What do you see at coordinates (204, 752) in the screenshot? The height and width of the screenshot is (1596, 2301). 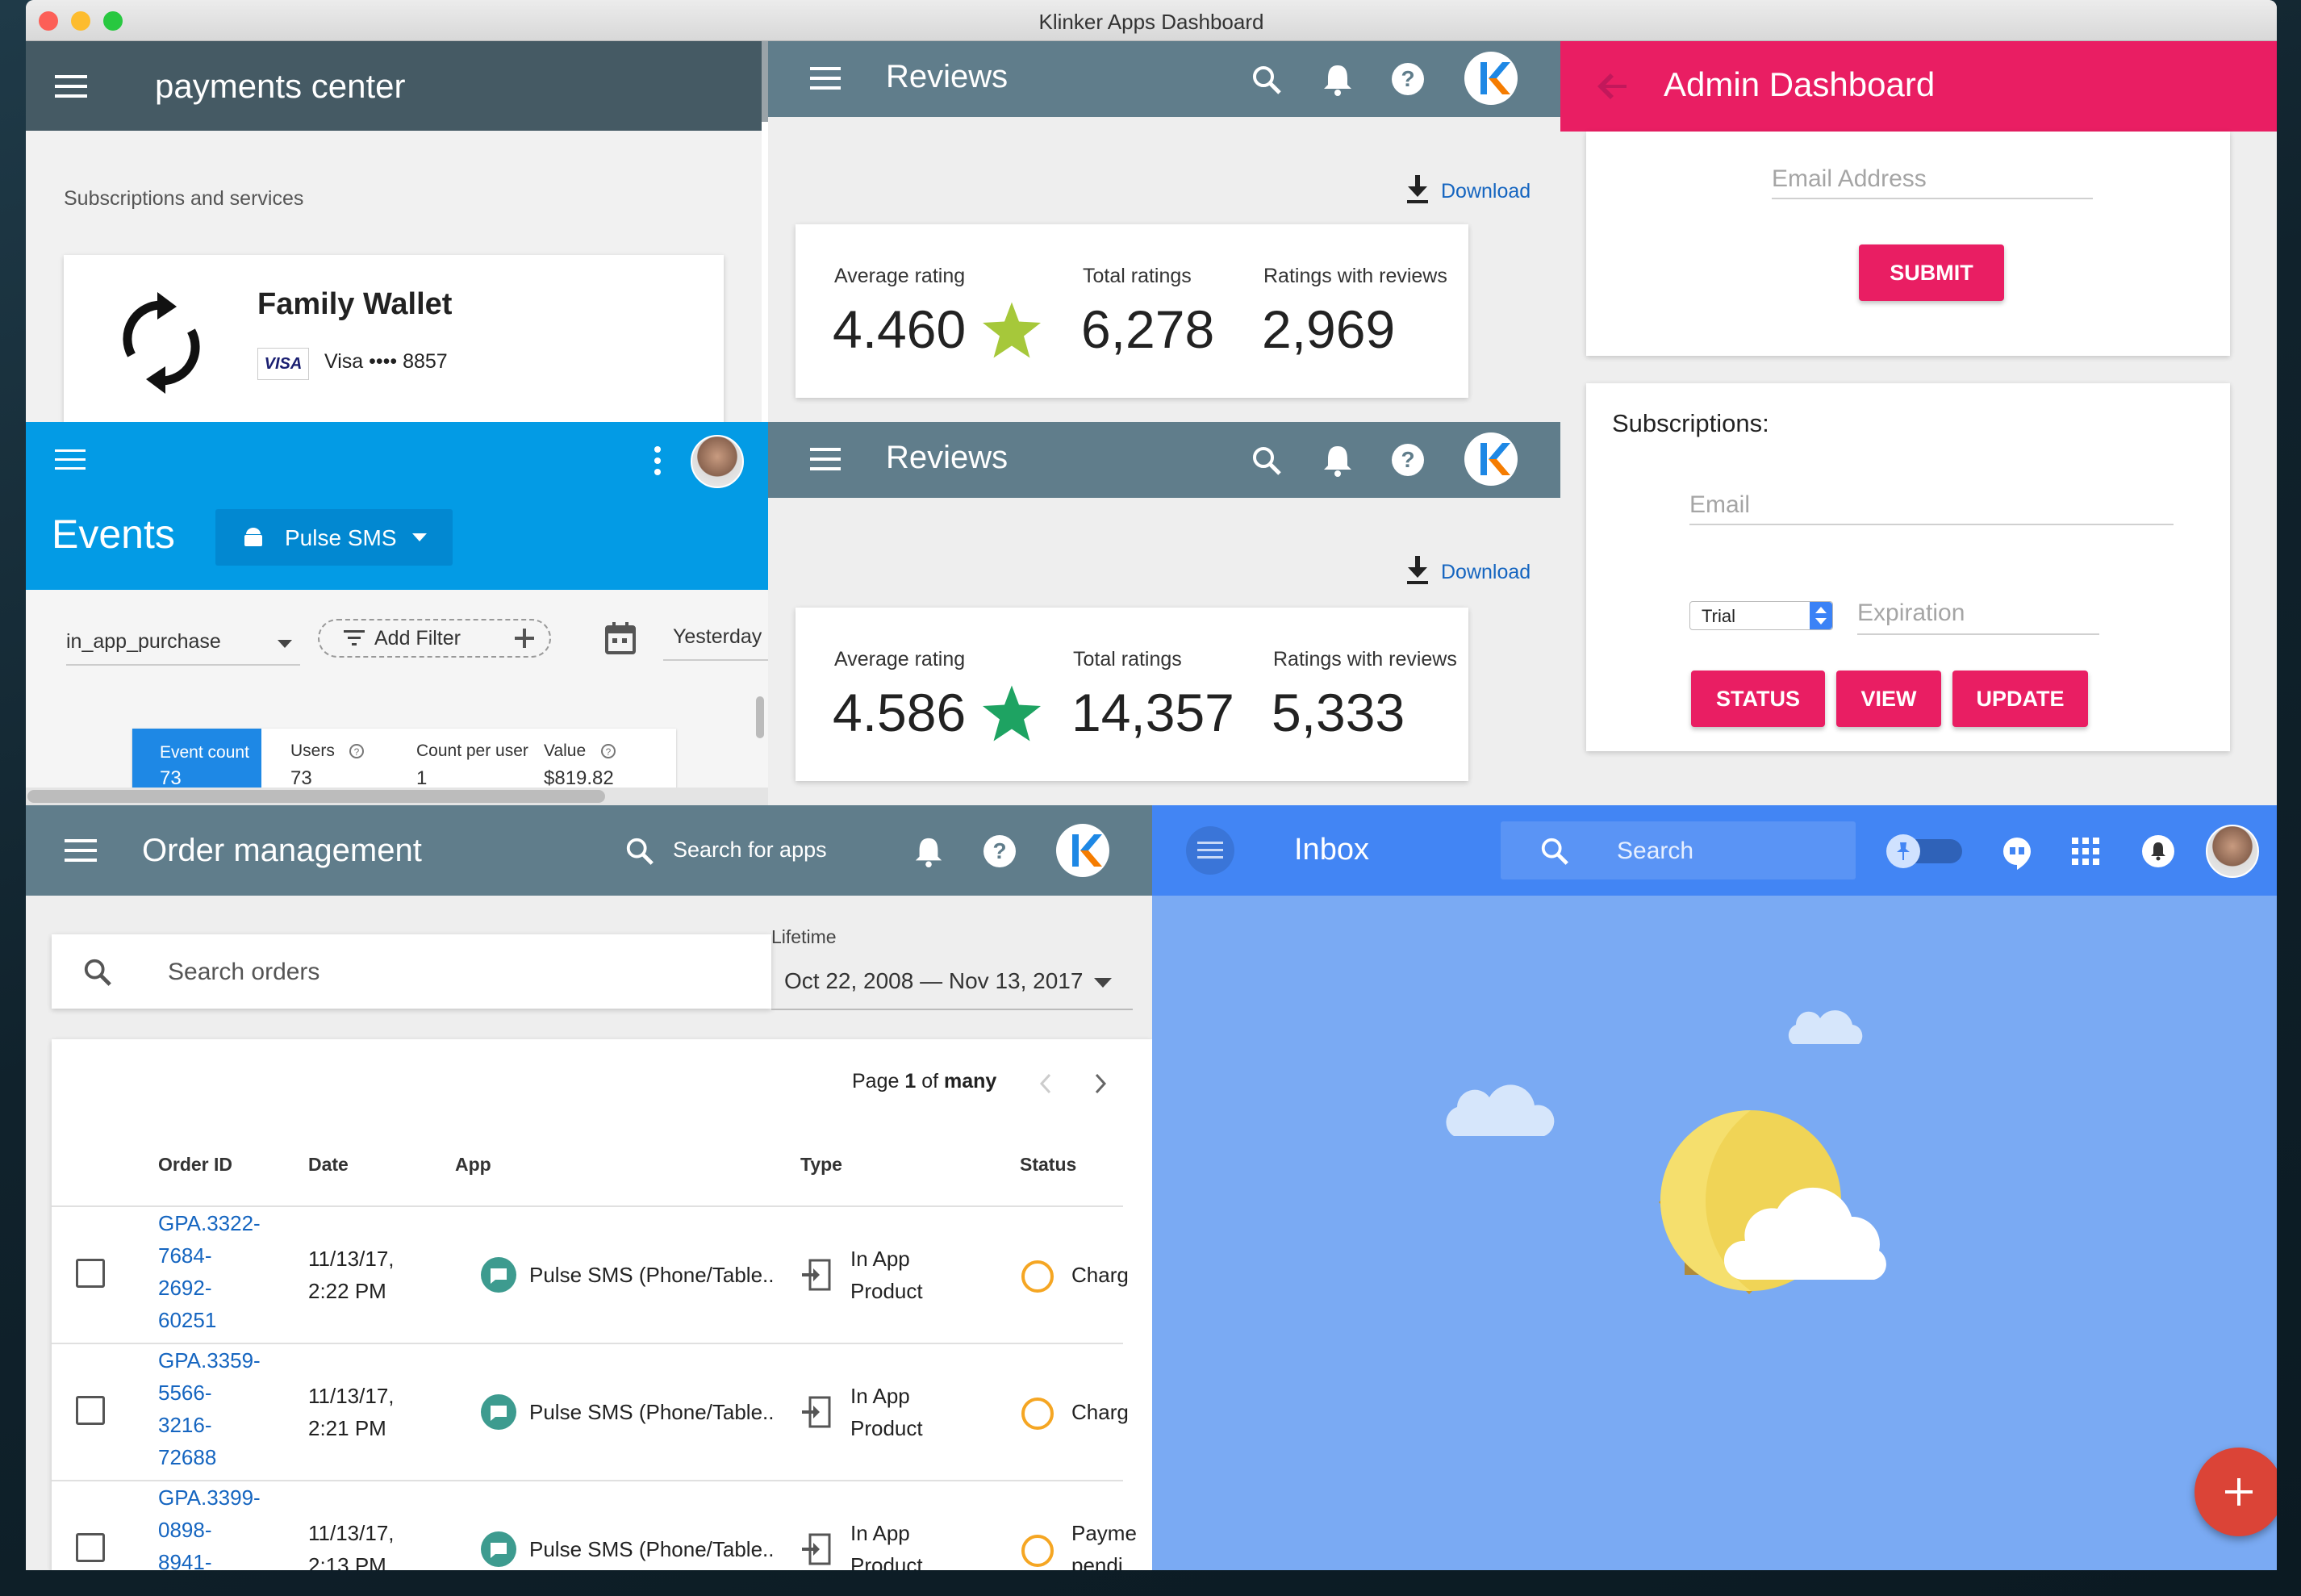 I see `metric-label: Event count` at bounding box center [204, 752].